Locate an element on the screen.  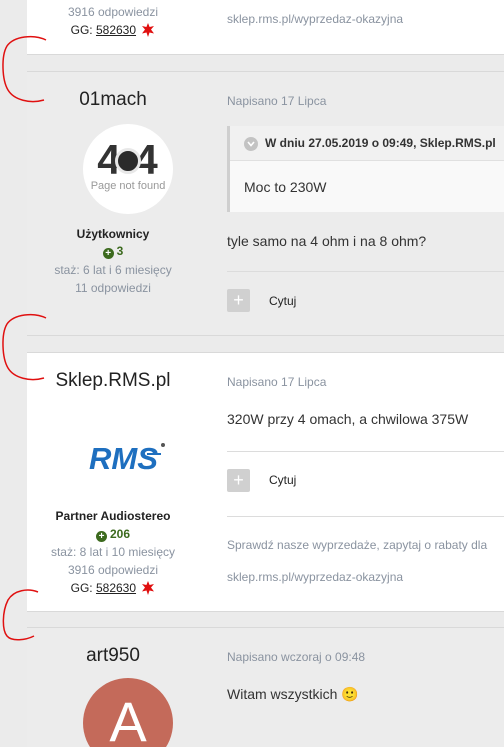
post-date: Napisano wczoraj o 09:48 is located at coordinates (296, 657).